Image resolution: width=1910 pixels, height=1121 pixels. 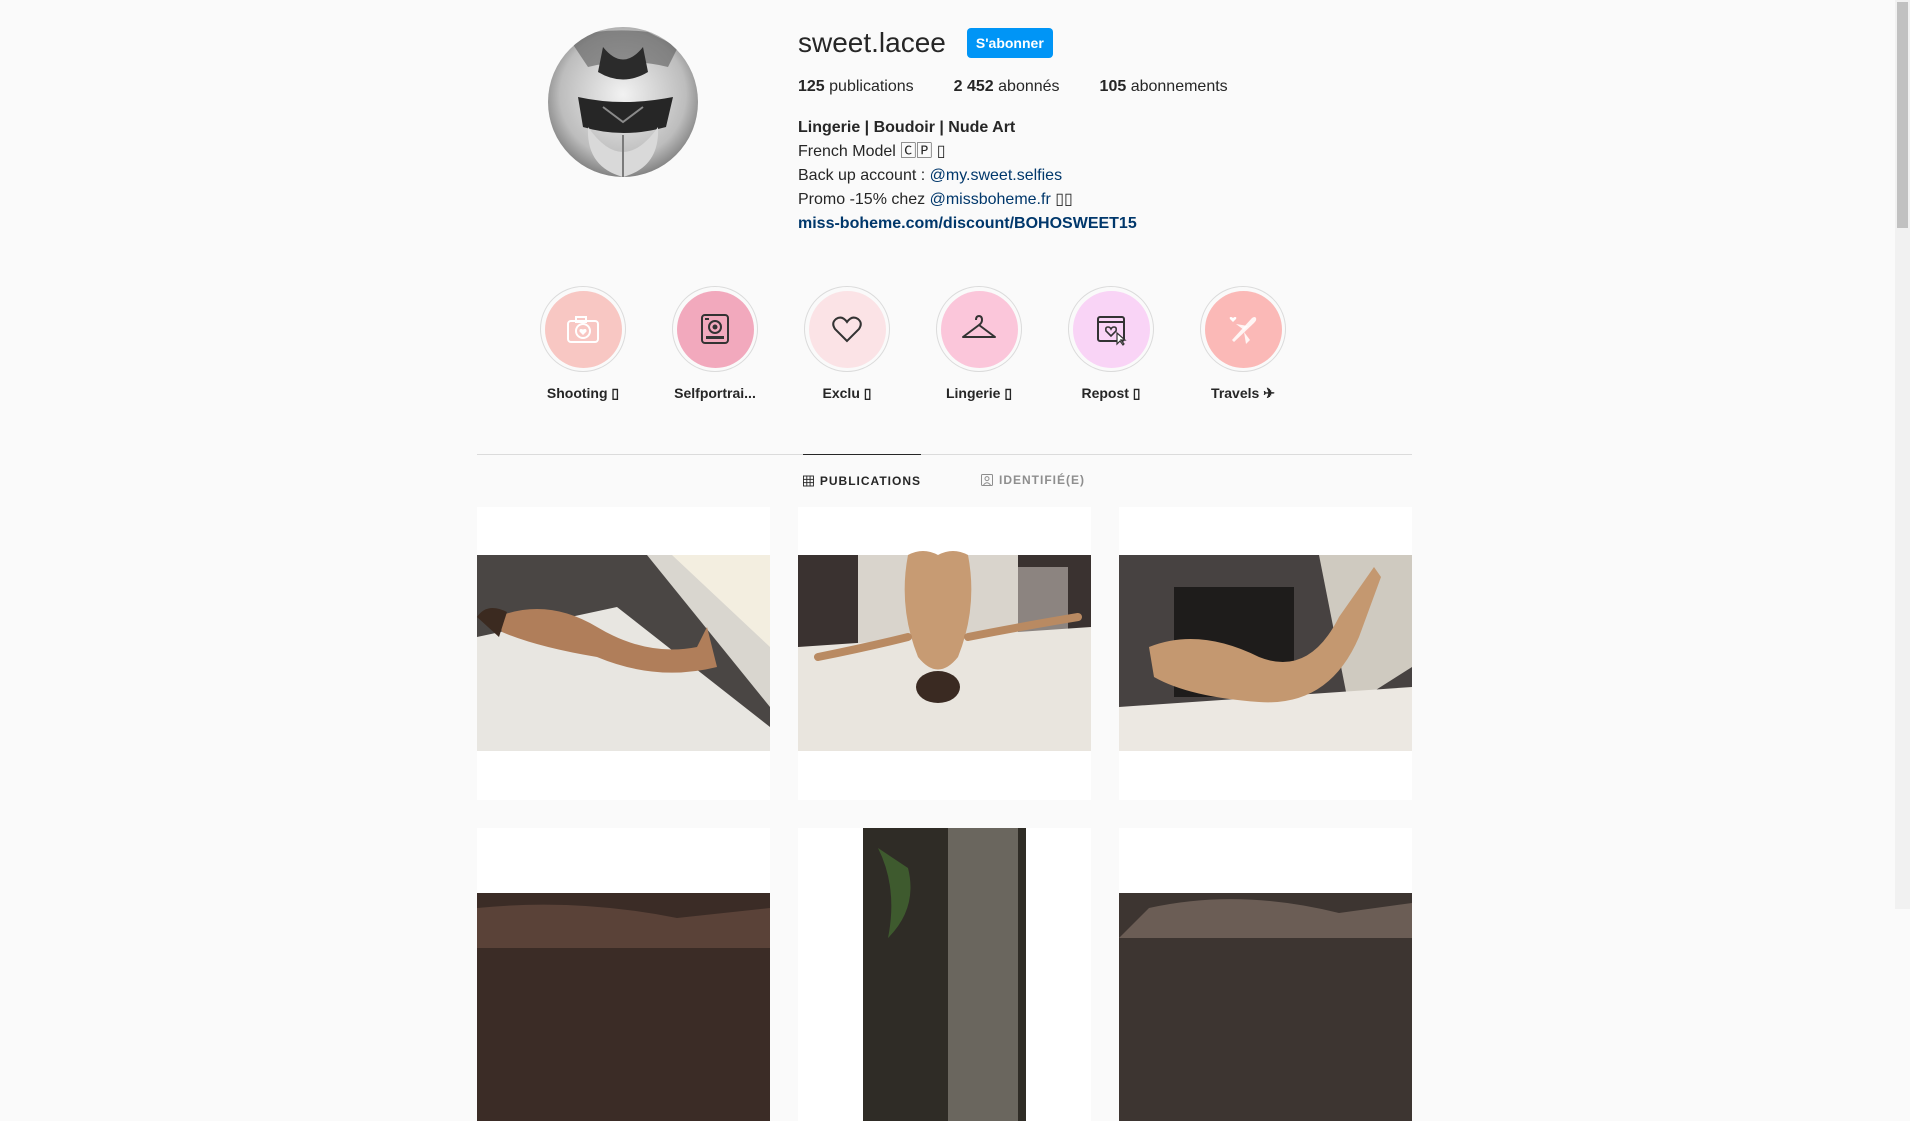 I want to click on highlight-repost: Repost ▯, so click(x=1111, y=344).